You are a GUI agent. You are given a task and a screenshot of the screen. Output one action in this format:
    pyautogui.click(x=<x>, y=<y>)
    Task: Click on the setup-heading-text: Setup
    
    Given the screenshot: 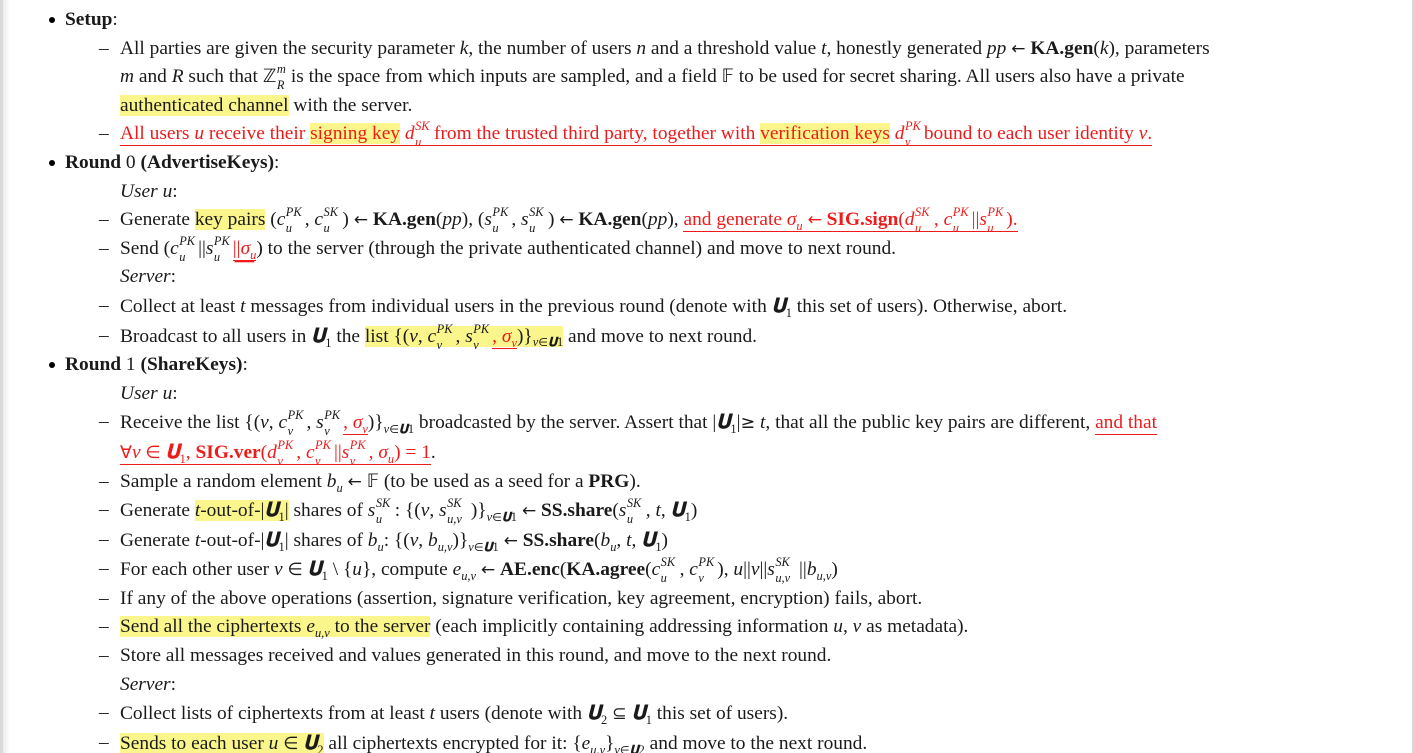 What is the action you would take?
    pyautogui.click(x=89, y=19)
    